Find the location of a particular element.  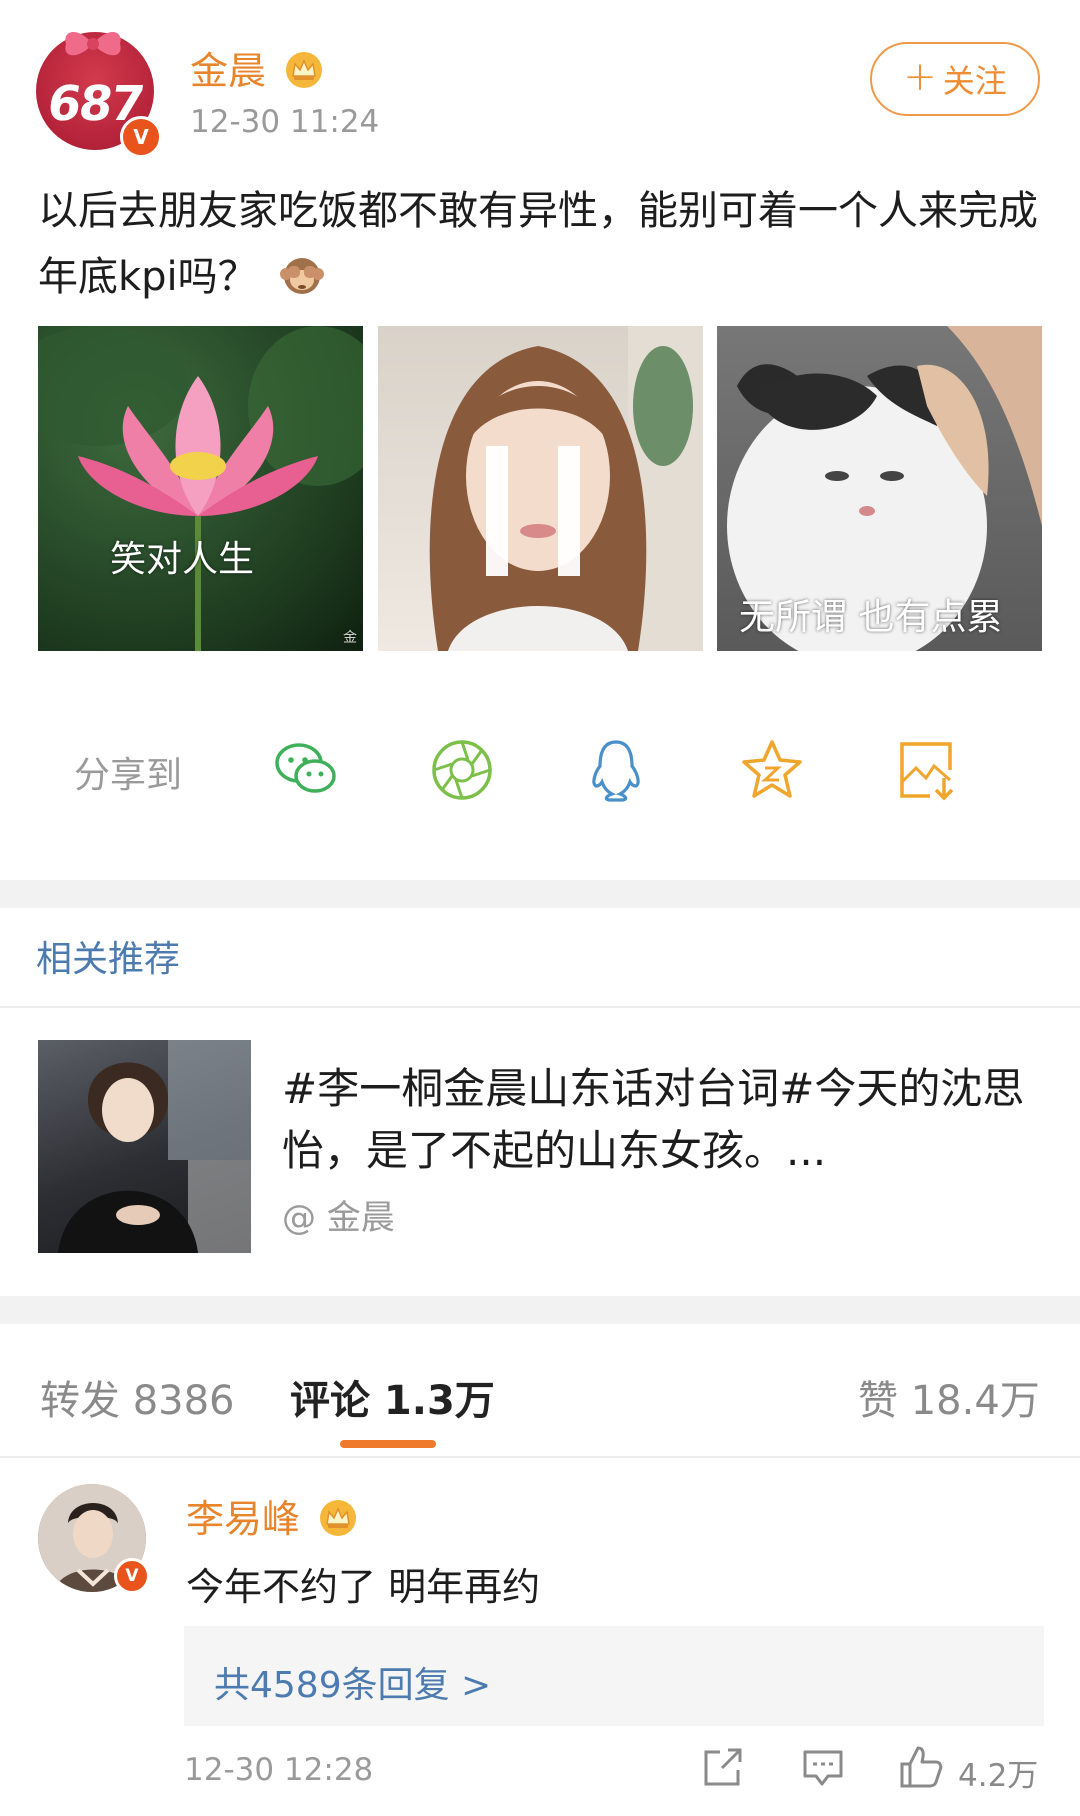

commenter-name-text: 李易峰 is located at coordinates (243, 1519).